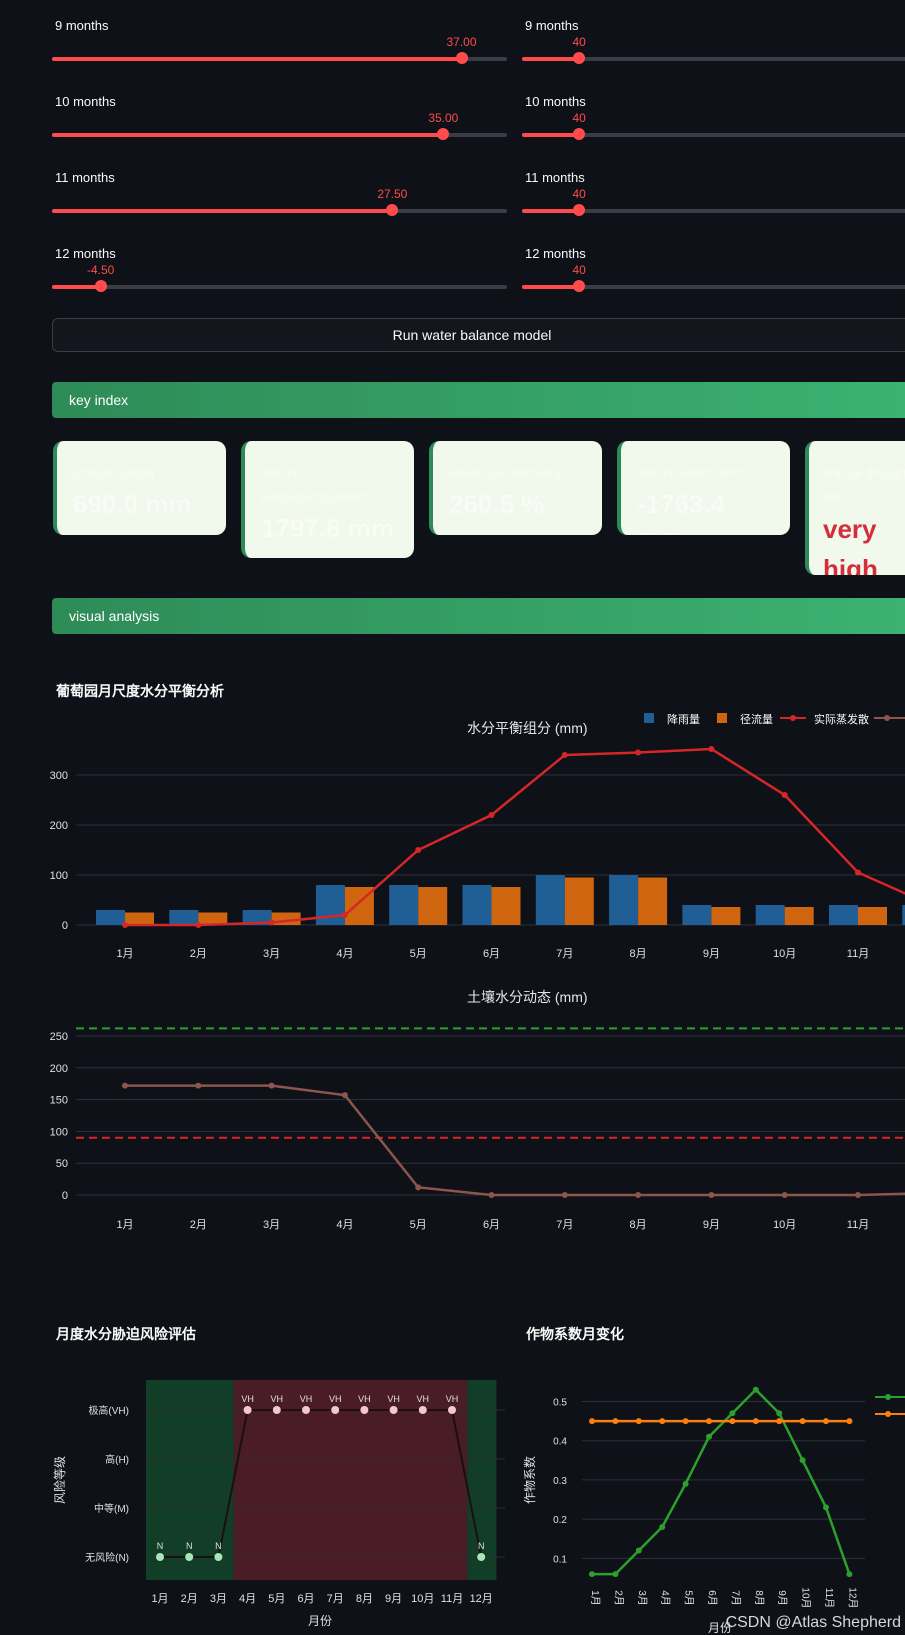 This screenshot has height=1635, width=905. Describe the element at coordinates (560, 1559) in the screenshot. I see `y-tick-label: 0.1` at that location.